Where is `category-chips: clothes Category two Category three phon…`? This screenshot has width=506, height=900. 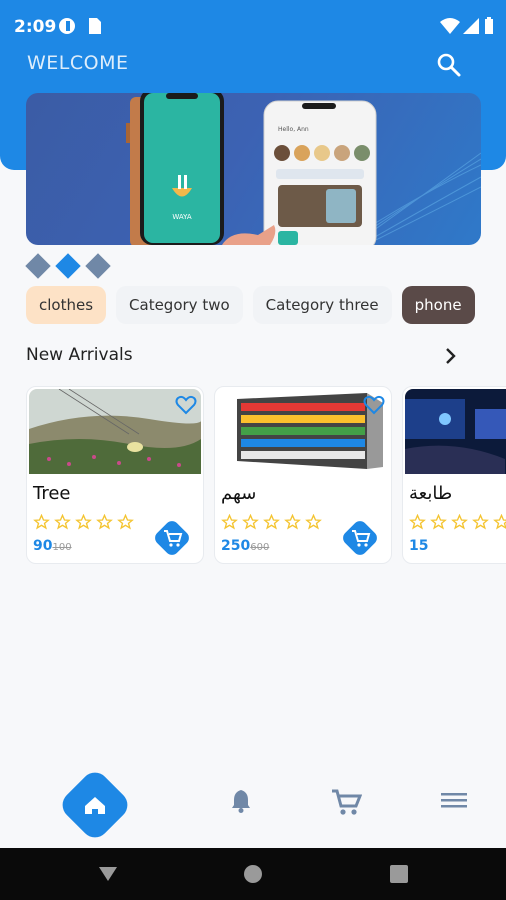
category-chips: clothes Category two Category three phon… is located at coordinates (253, 305).